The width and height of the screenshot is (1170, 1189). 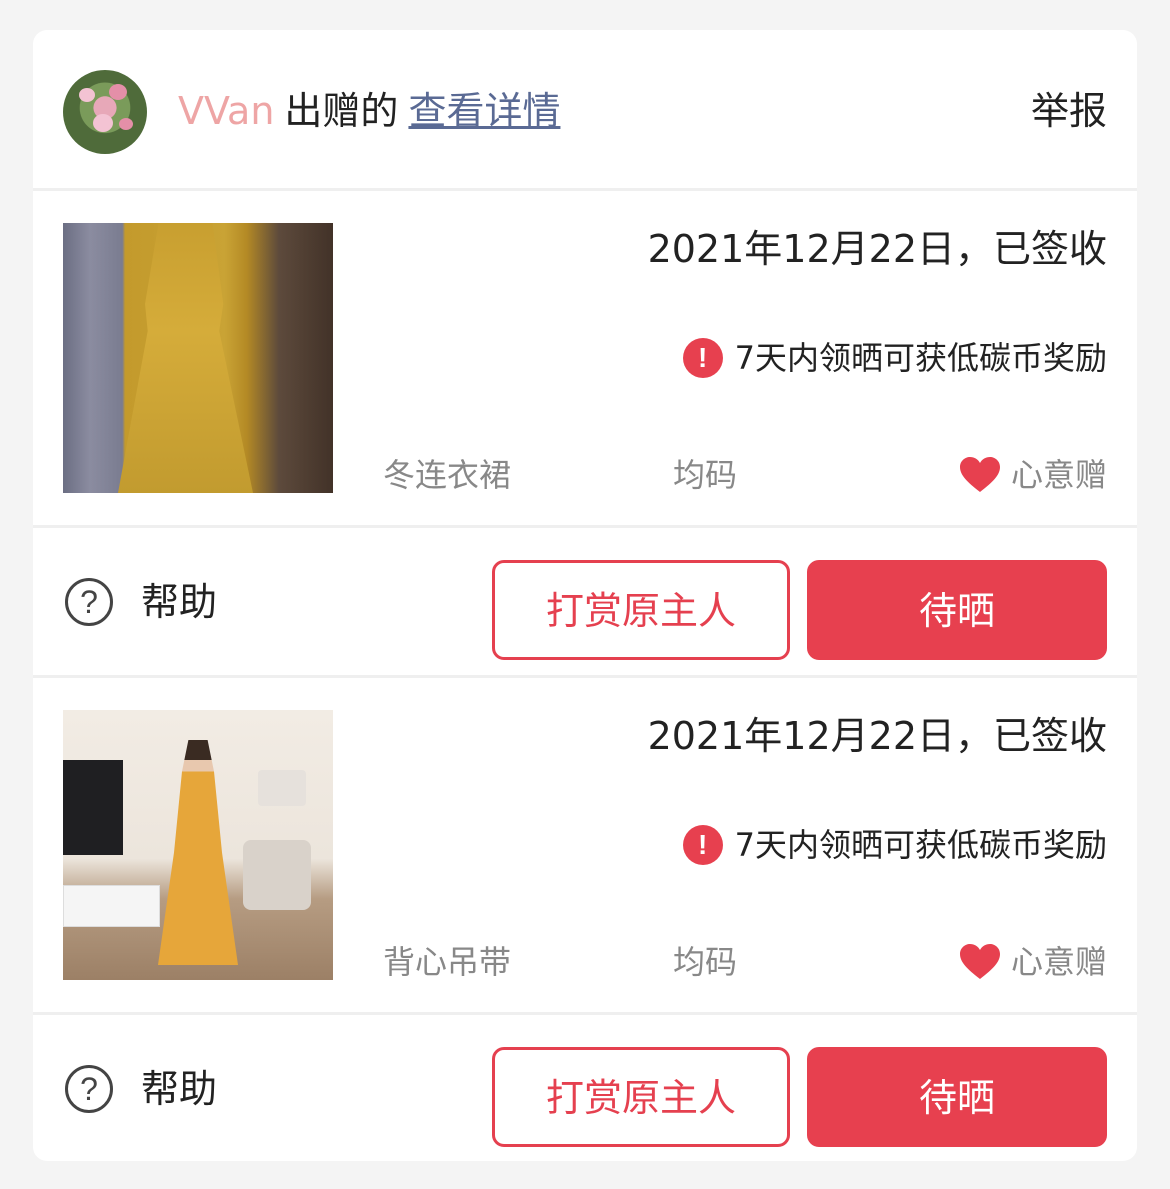 I want to click on item-category: 冬连衣裙, so click(x=447, y=475).